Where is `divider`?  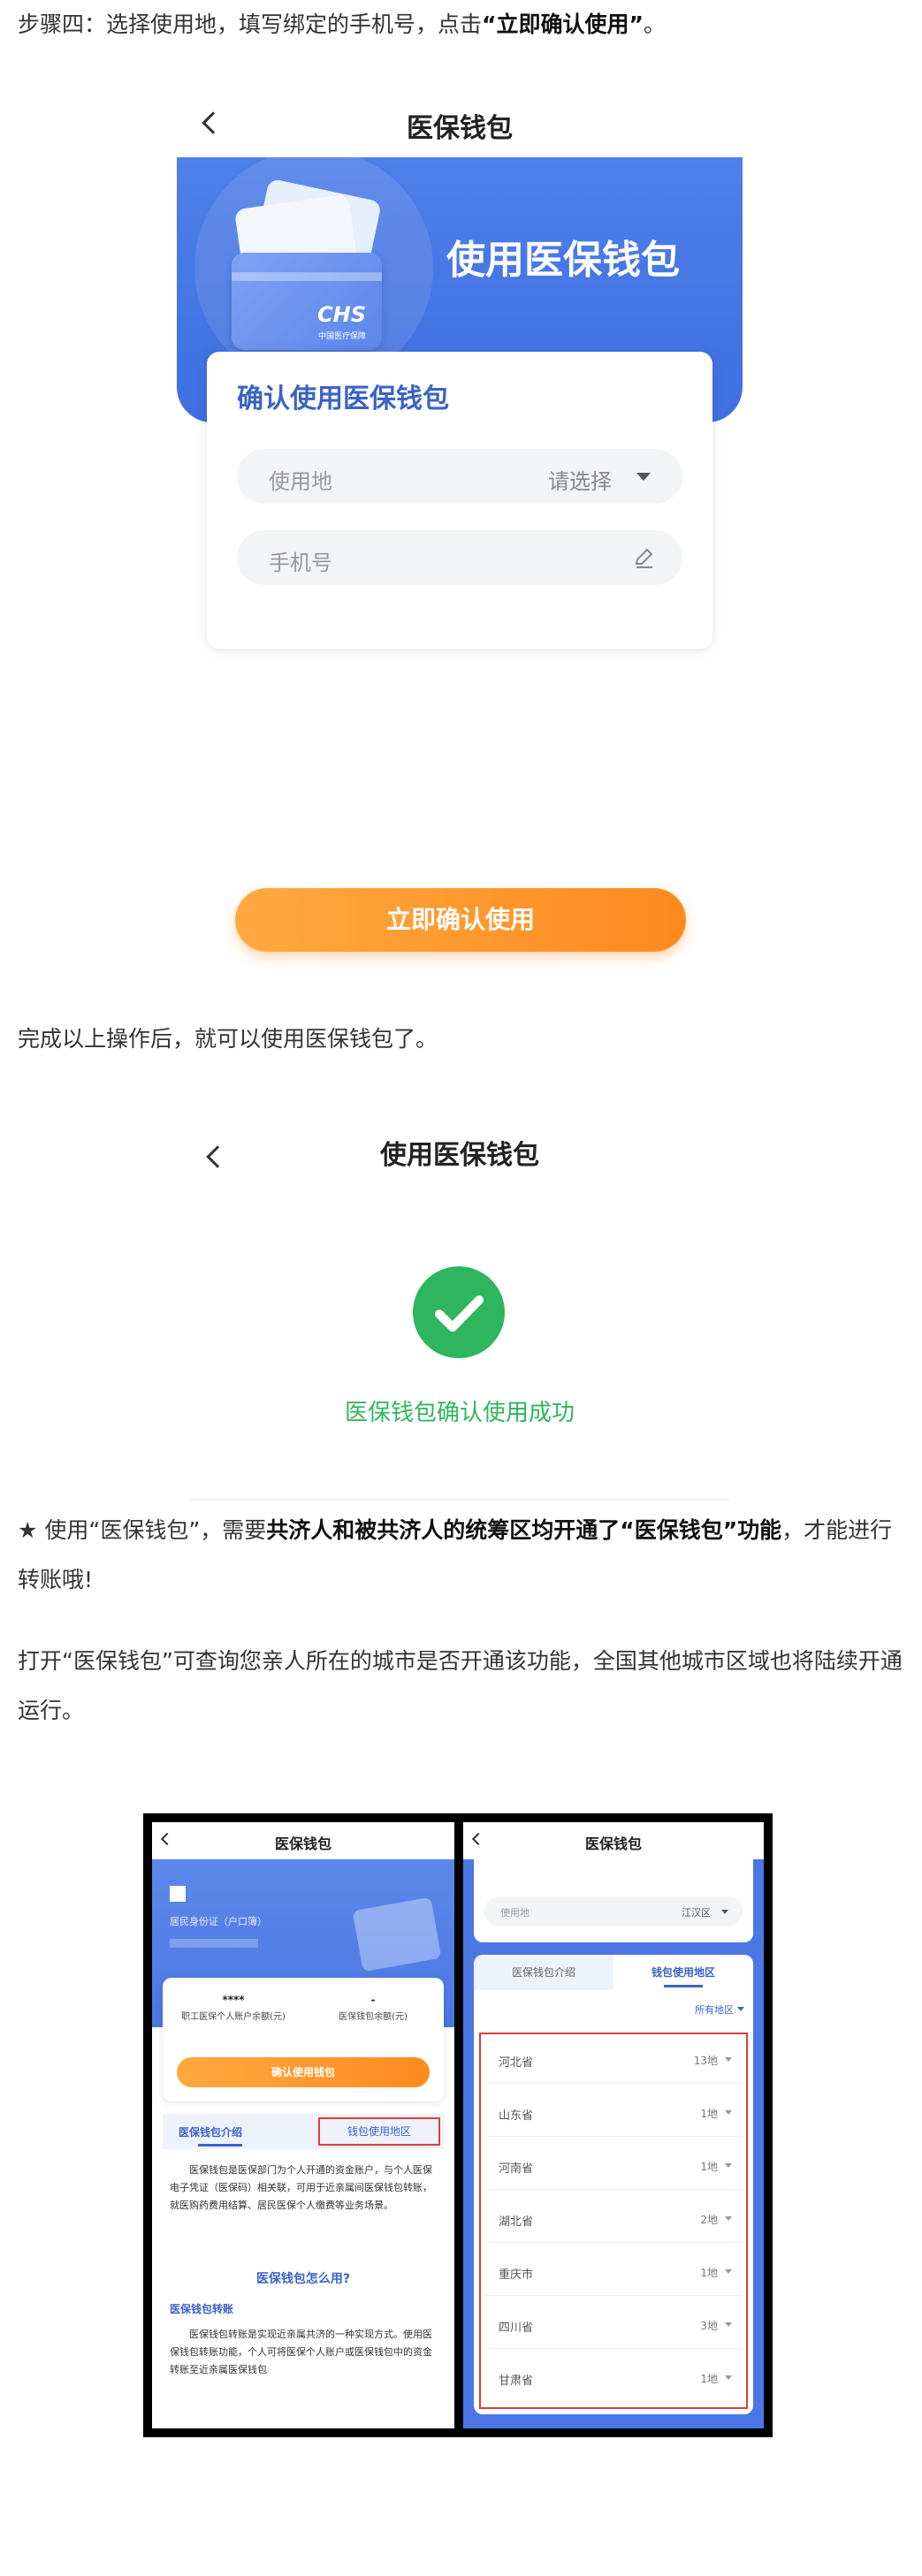
divider is located at coordinates (459, 1500).